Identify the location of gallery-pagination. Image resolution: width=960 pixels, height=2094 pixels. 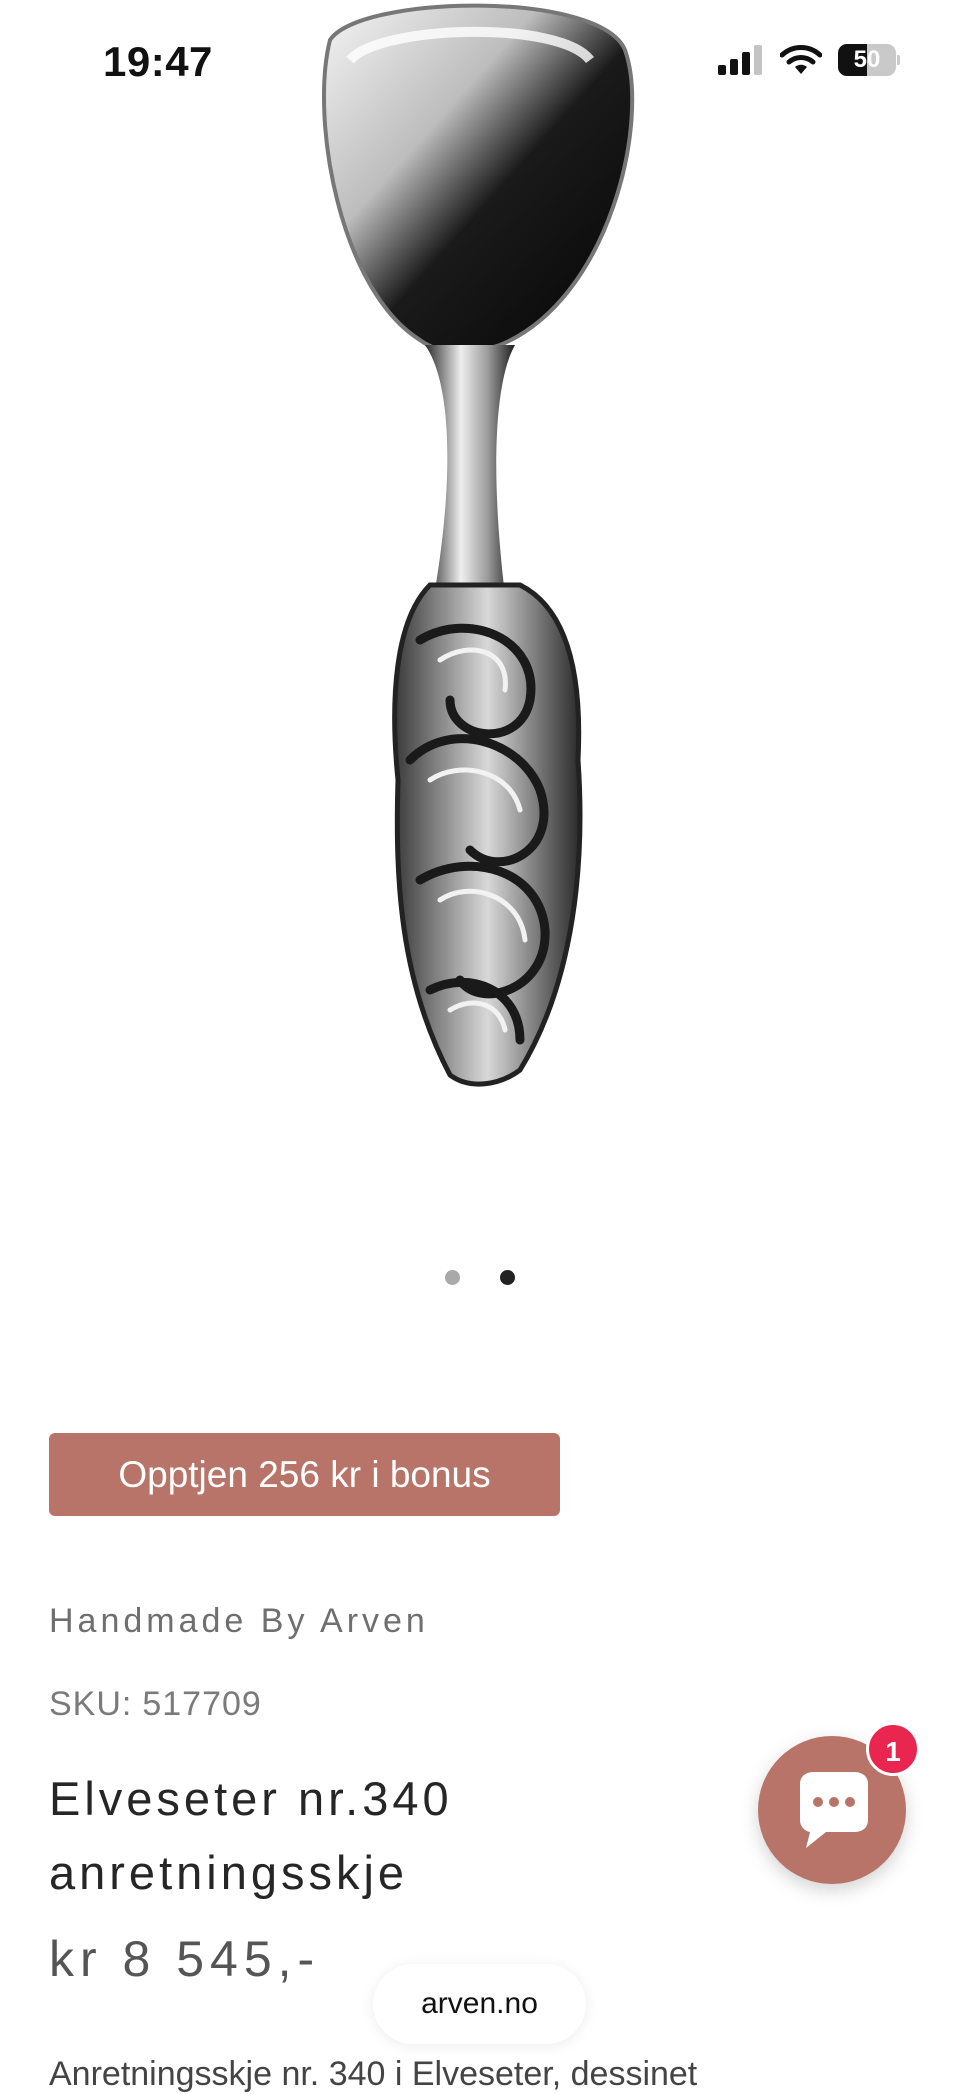
(480, 1277).